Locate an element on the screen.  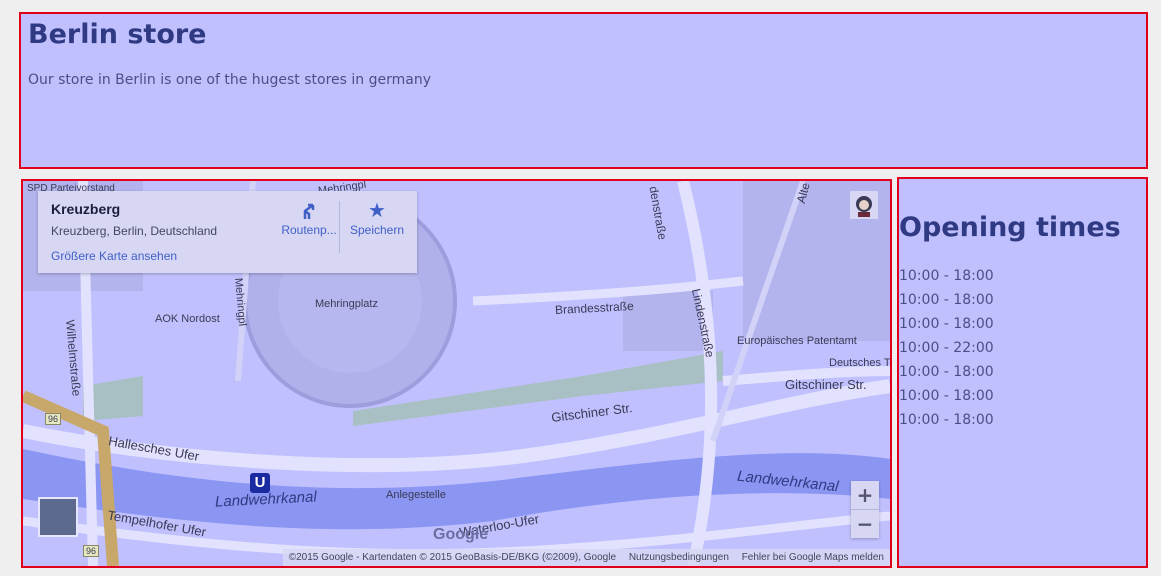
zoom-control: + − is located at coordinates (865, 509).